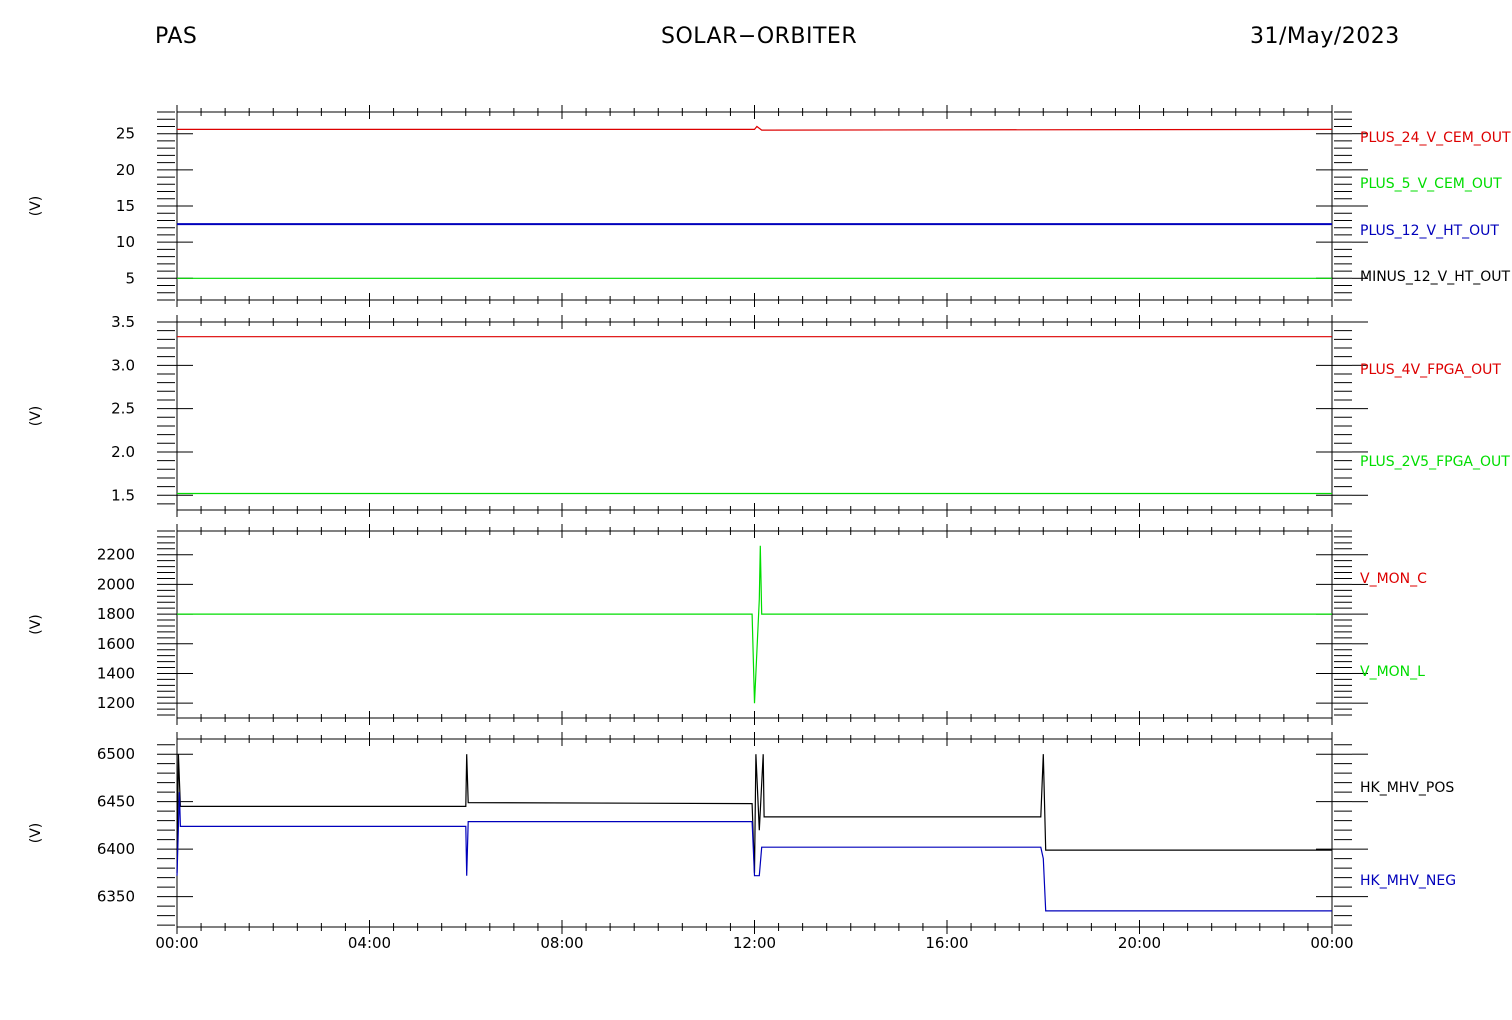 This screenshot has height=1020, width=1512. I want to click on y-tick-label: 20, so click(125, 170).